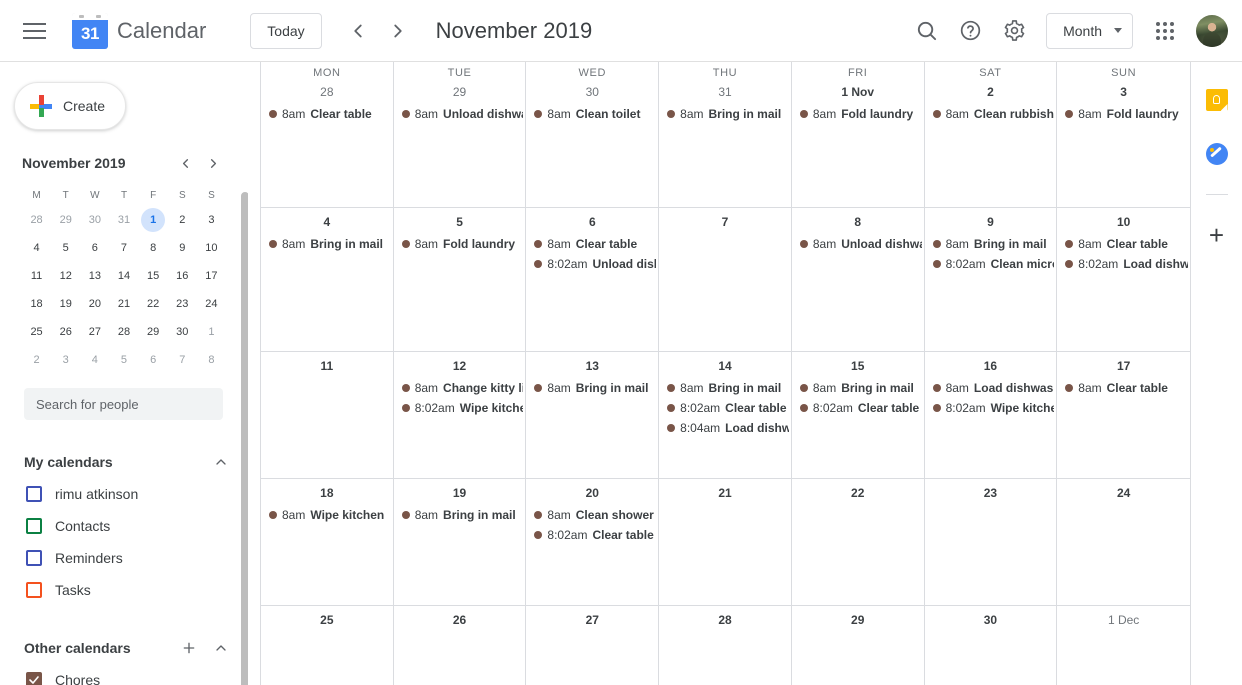 This screenshot has height=685, width=1242. I want to click on mini-calendar-day: 5, so click(65, 248).